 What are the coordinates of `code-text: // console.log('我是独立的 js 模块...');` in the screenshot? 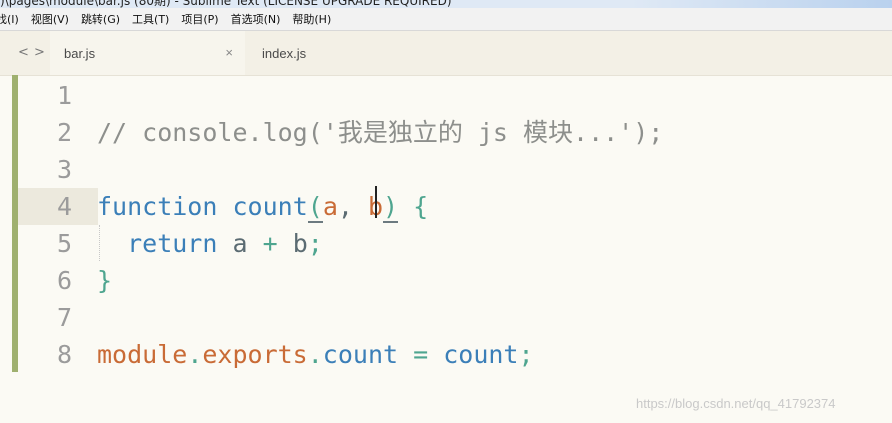 It's located at (380, 132).